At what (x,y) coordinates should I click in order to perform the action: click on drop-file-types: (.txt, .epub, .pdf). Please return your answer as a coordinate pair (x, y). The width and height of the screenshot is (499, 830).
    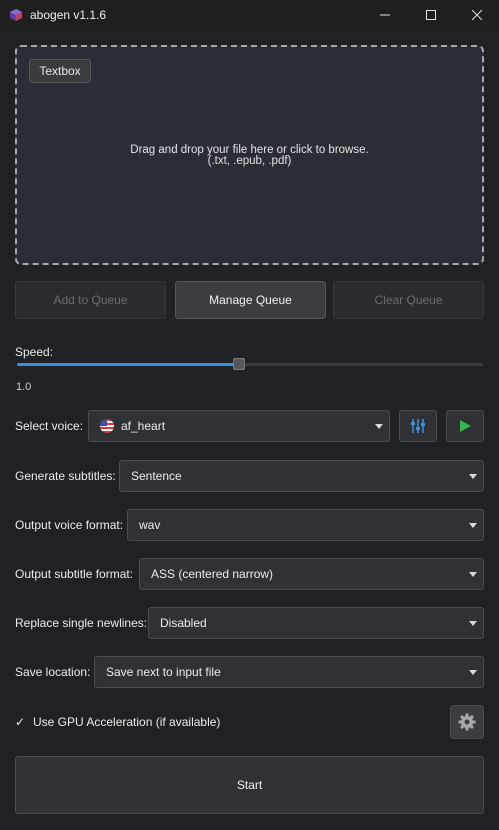
    Looking at the image, I should click on (249, 161).